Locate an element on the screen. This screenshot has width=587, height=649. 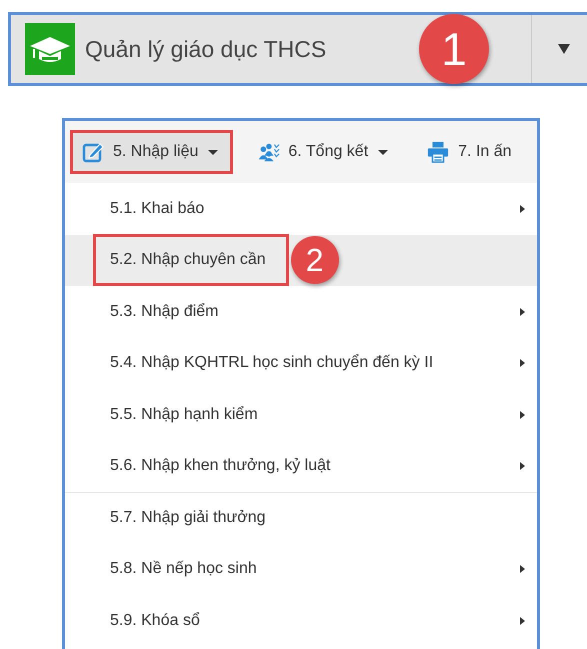
menu-item: 5.4. Nhập KQHTRL học sinh chuyển đến kỳ II is located at coordinates (301, 363).